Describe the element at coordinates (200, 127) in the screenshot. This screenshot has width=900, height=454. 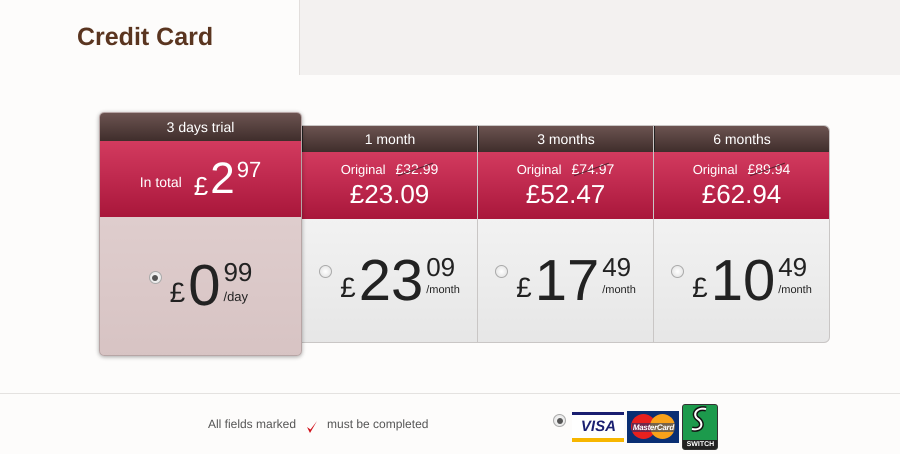
I see `plan-title: 3 days trial` at that location.